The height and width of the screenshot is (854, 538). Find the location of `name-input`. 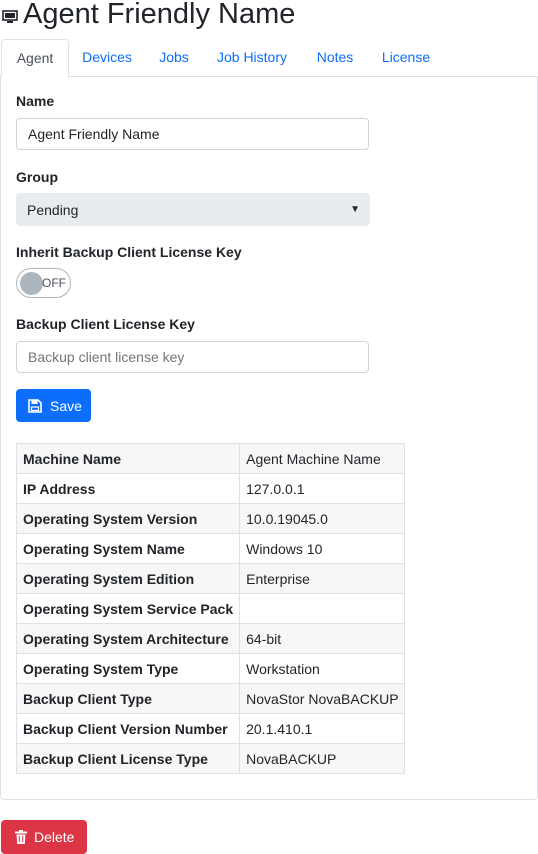

name-input is located at coordinates (192, 134).